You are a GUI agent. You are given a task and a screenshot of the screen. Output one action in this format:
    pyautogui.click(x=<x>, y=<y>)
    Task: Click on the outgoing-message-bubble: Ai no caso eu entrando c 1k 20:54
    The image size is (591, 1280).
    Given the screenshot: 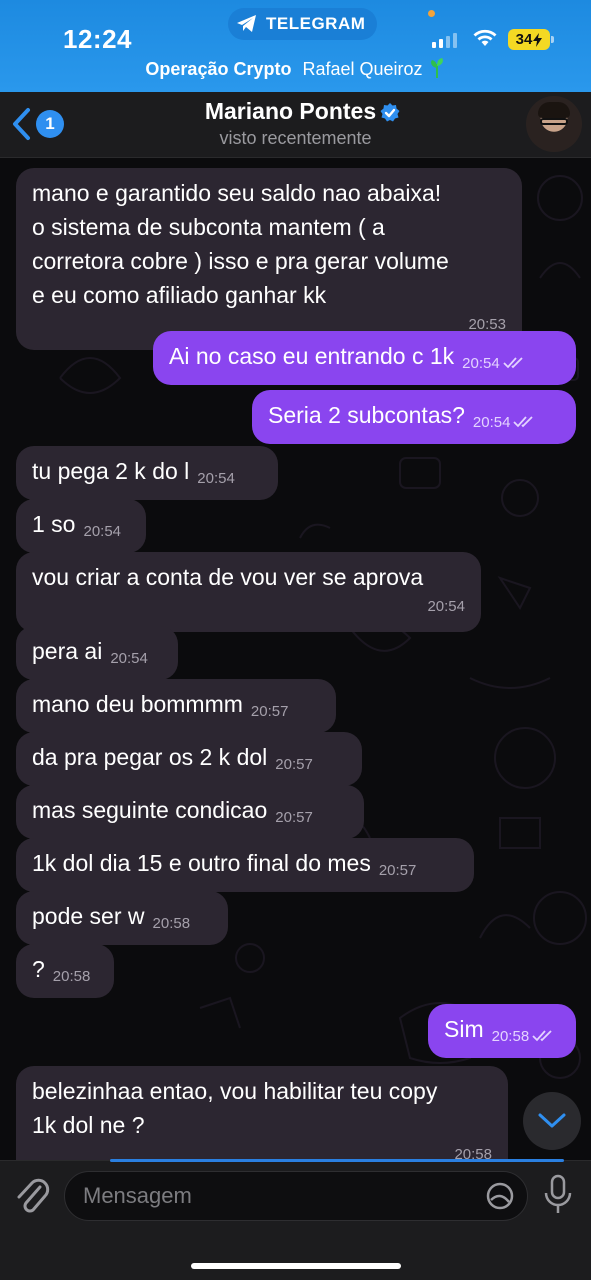 What is the action you would take?
    pyautogui.click(x=364, y=358)
    